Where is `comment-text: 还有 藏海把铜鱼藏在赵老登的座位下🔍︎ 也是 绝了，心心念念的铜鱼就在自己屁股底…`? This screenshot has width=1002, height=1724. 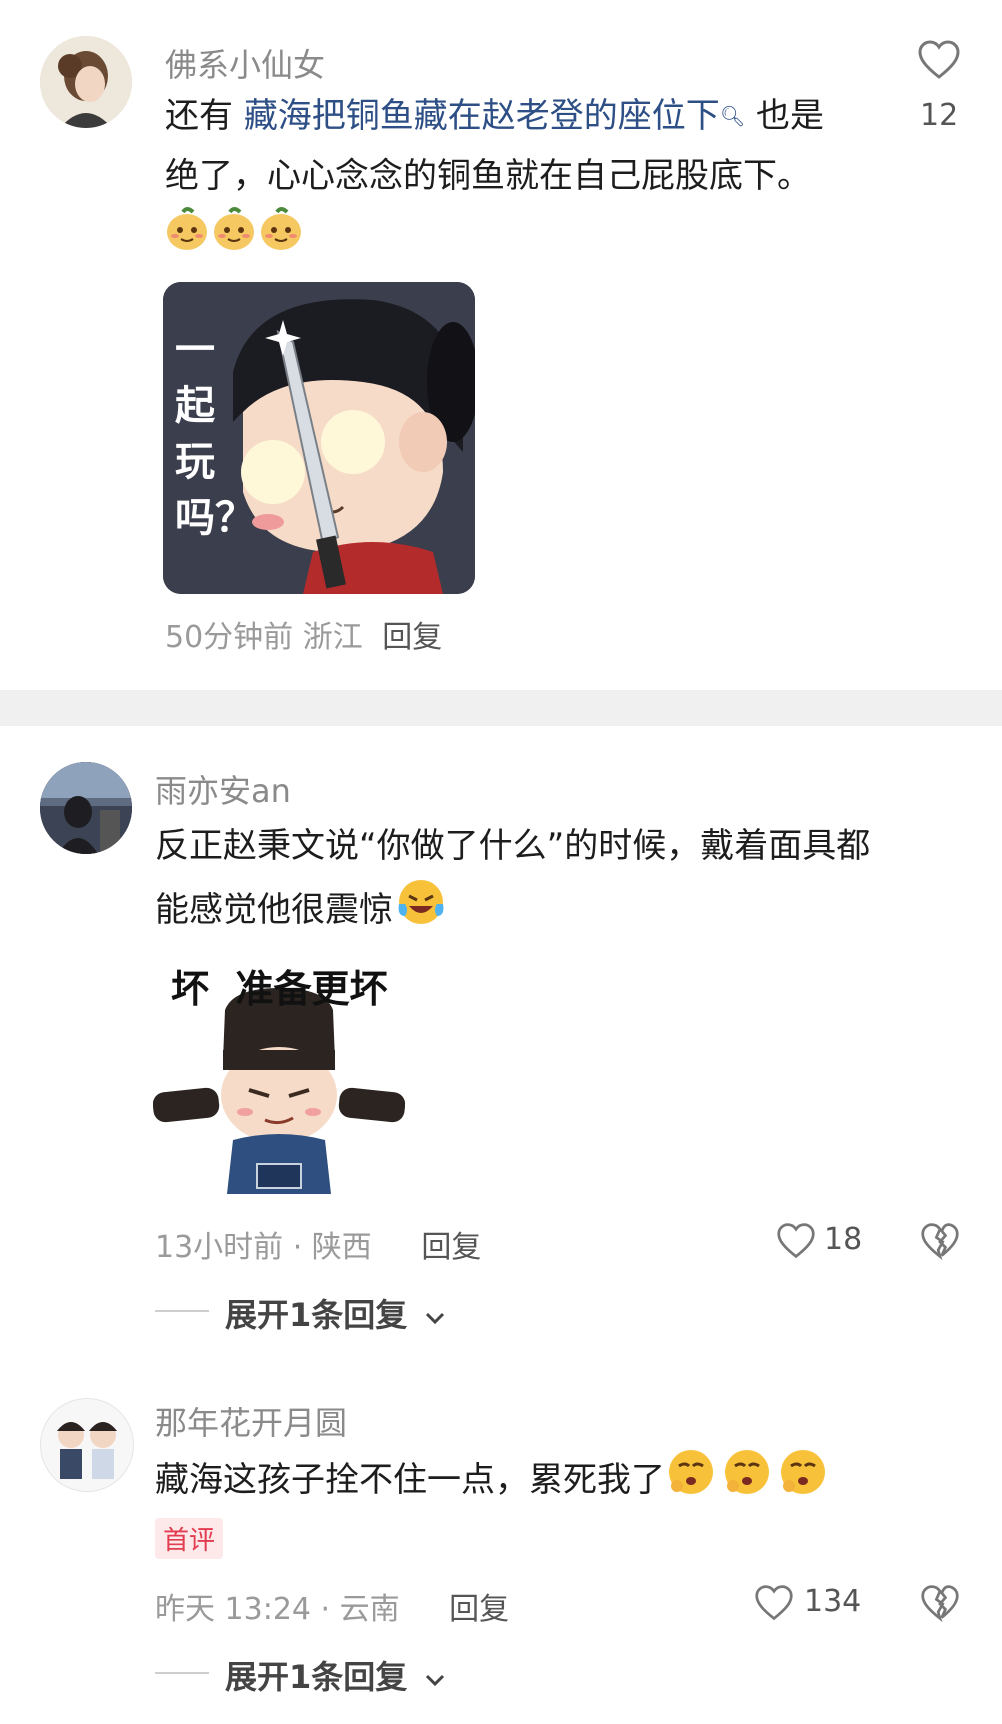 comment-text: 还有 藏海把铜鱼藏在赵老登的座位下🔍︎ 也是 绝了，心心念念的铜鱼就在自己屁股底… is located at coordinates (525, 146).